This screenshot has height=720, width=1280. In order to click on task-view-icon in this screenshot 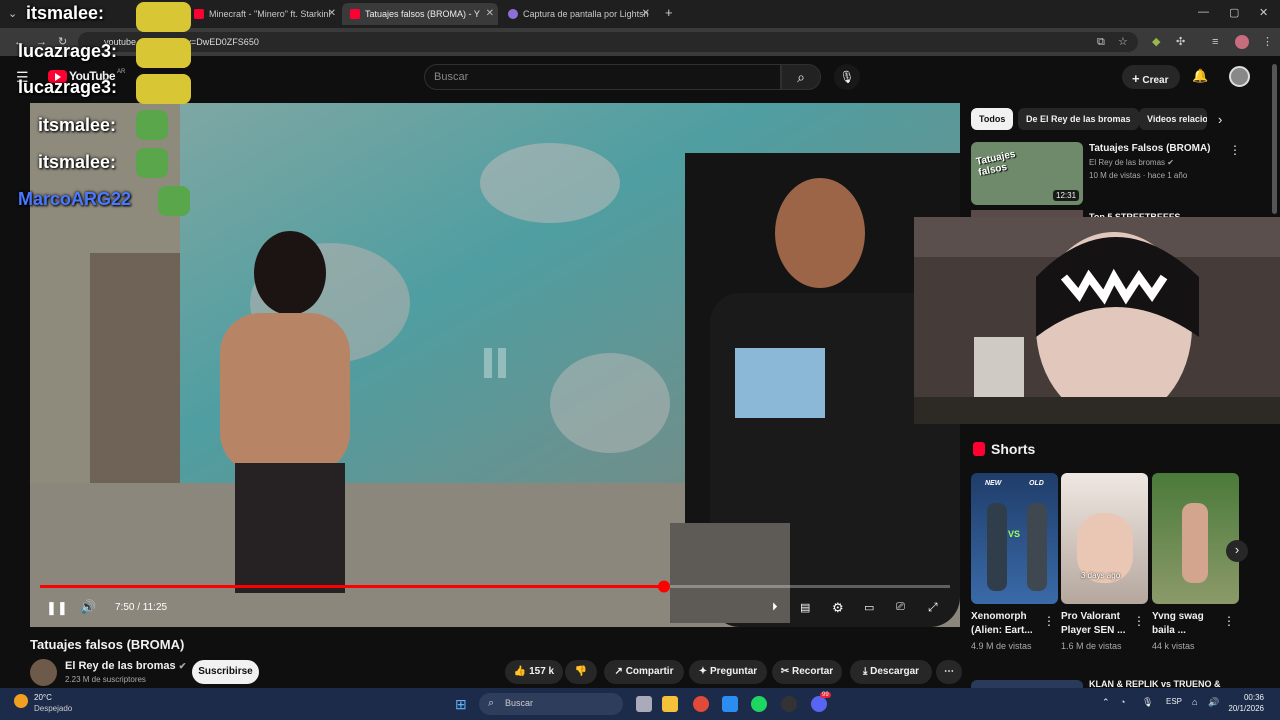, I will do `click(644, 704)`.